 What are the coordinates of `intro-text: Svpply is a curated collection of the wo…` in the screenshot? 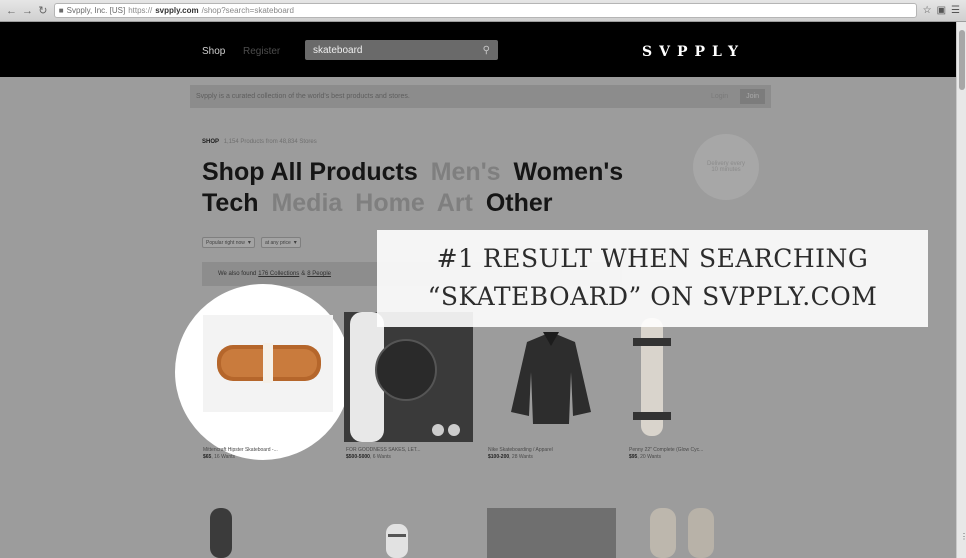 It's located at (303, 96).